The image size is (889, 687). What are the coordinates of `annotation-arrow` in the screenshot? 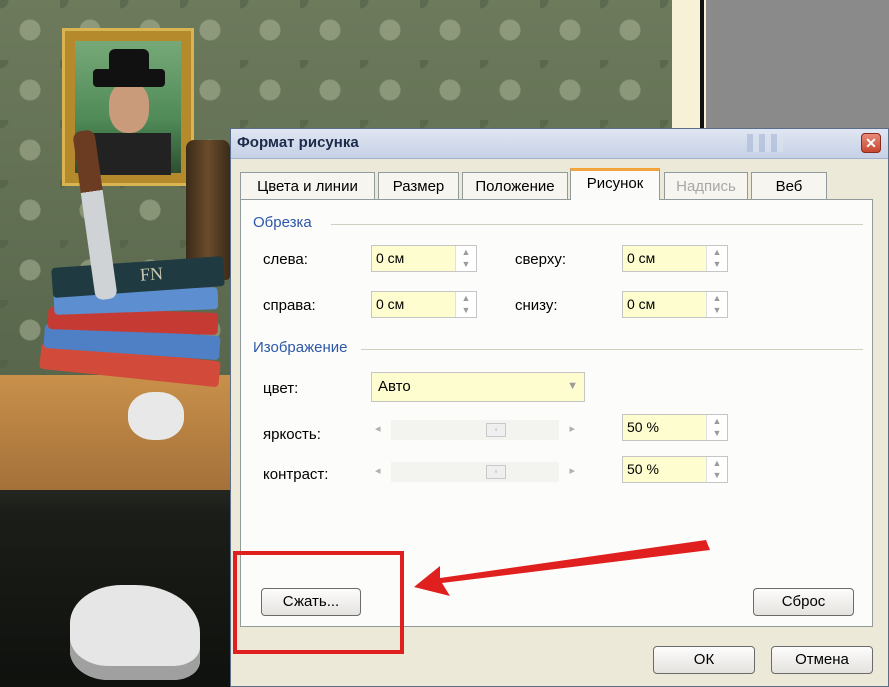 It's located at (562, 568).